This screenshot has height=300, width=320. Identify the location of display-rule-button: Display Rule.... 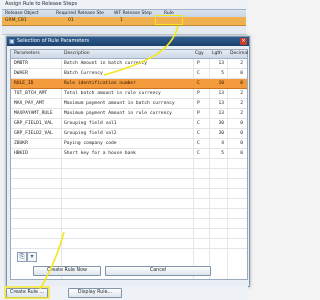
(95, 293).